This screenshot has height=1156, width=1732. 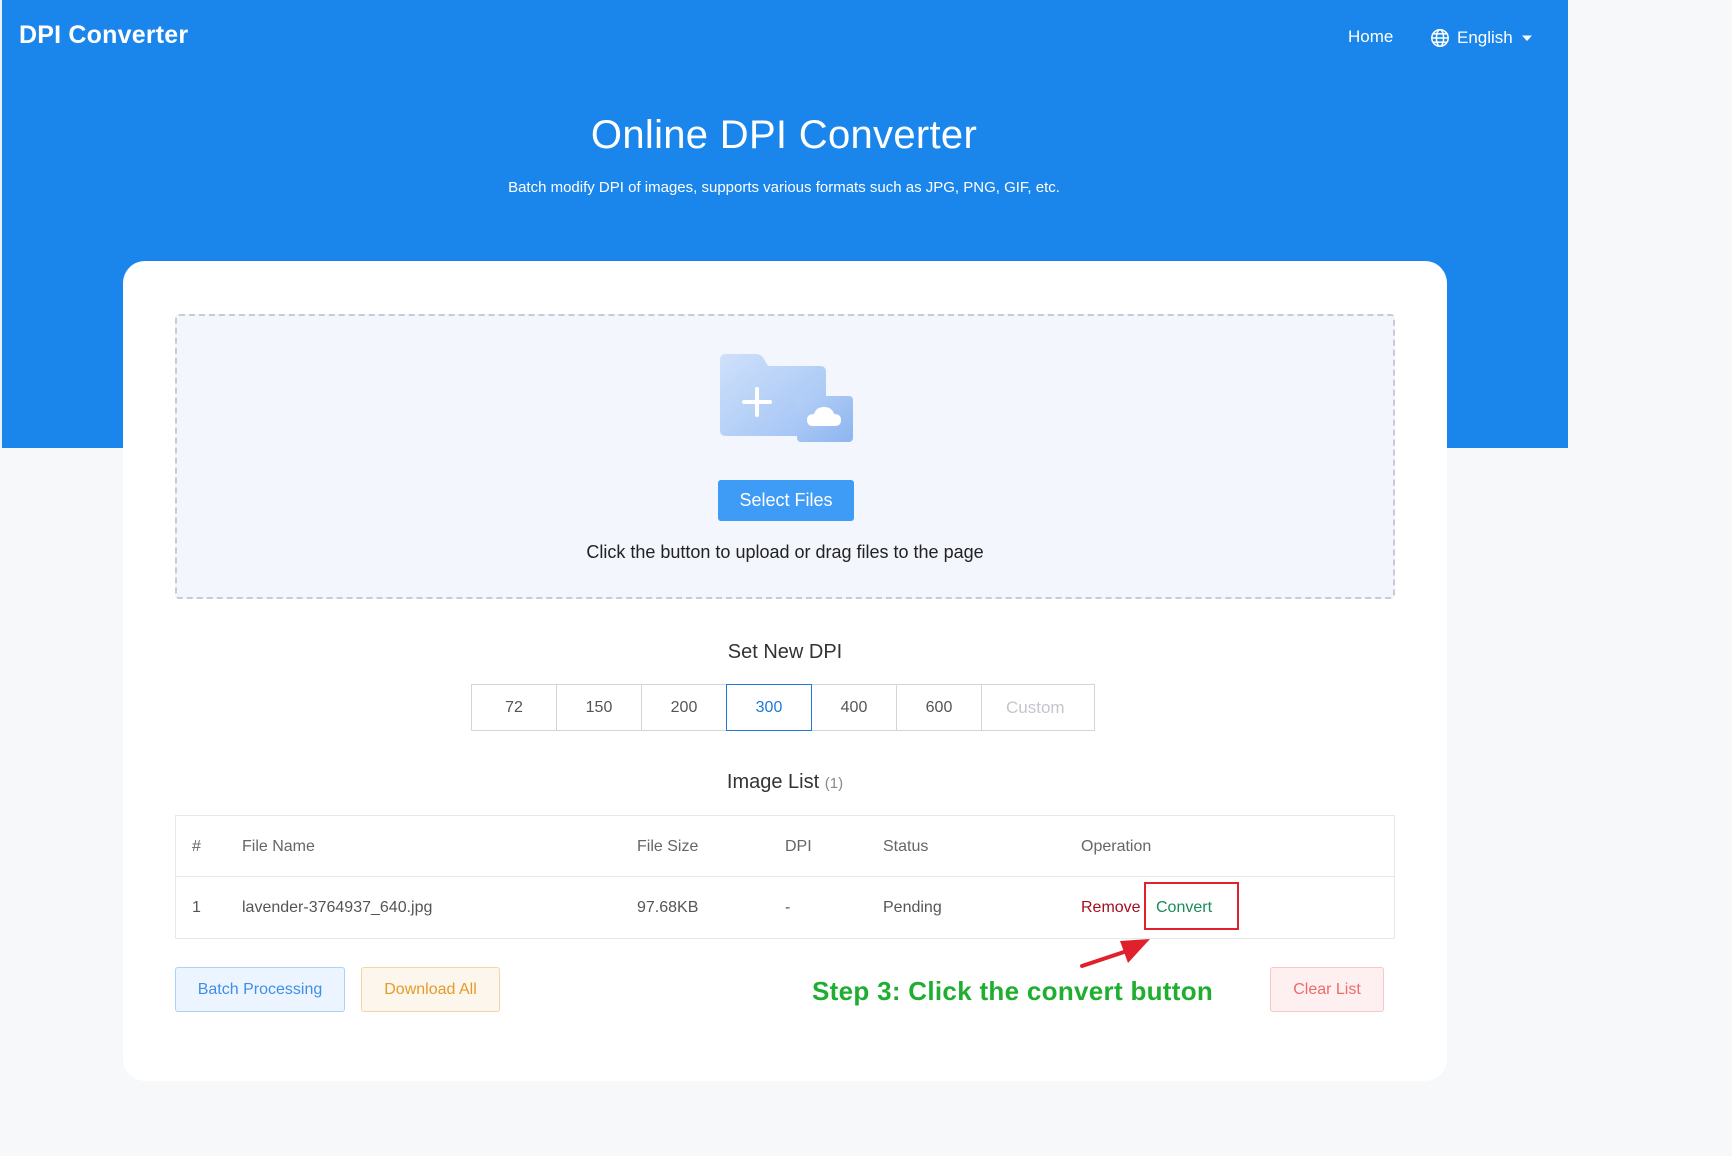 What do you see at coordinates (1485, 37) in the screenshot?
I see `language-label: English` at bounding box center [1485, 37].